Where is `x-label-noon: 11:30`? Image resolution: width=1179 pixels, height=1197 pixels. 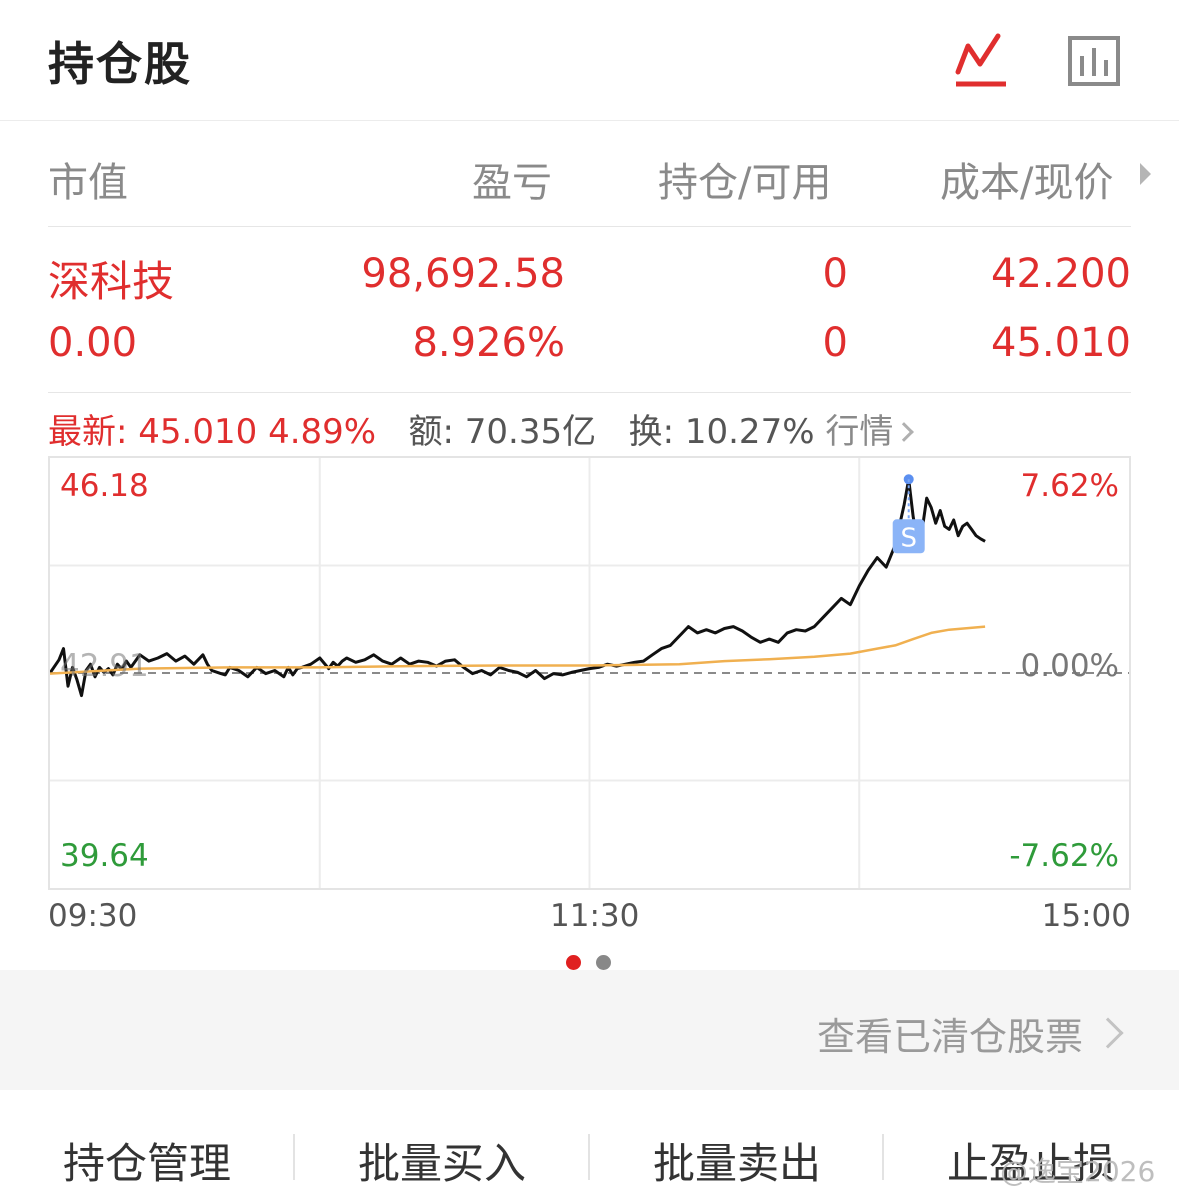
x-label-noon: 11:30 is located at coordinates (595, 916).